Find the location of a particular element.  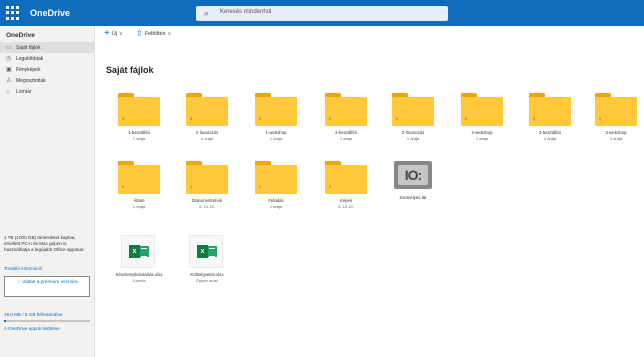

item-name: 1-fuvarozás is located at coordinates (207, 132).